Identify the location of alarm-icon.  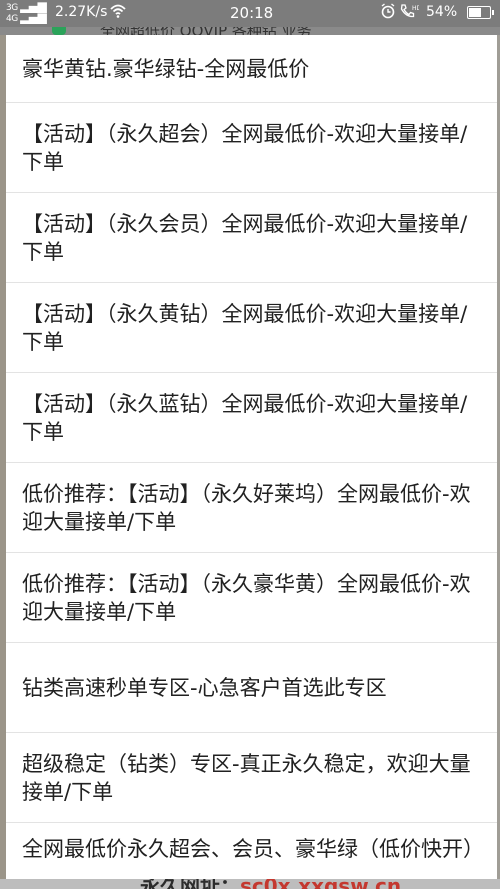
(388, 11).